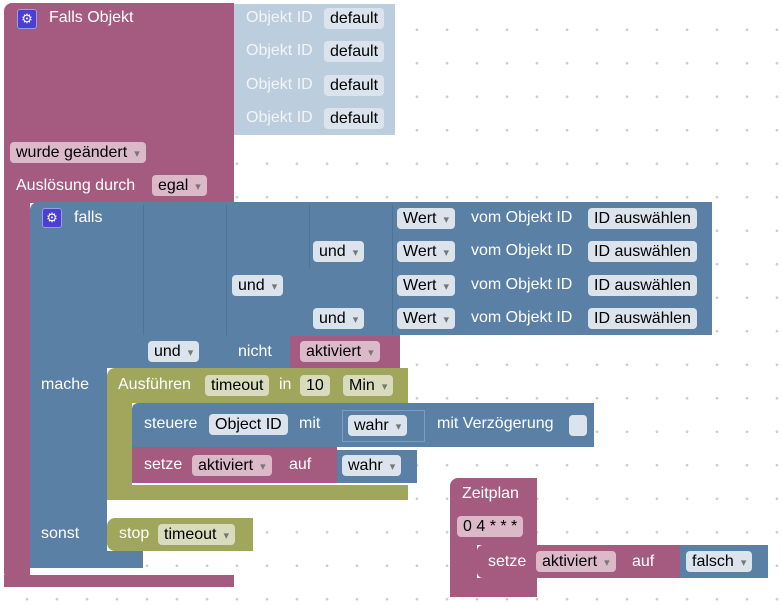 The width and height of the screenshot is (782, 604). I want to click on timeout-label: Ausführen, so click(154, 384).